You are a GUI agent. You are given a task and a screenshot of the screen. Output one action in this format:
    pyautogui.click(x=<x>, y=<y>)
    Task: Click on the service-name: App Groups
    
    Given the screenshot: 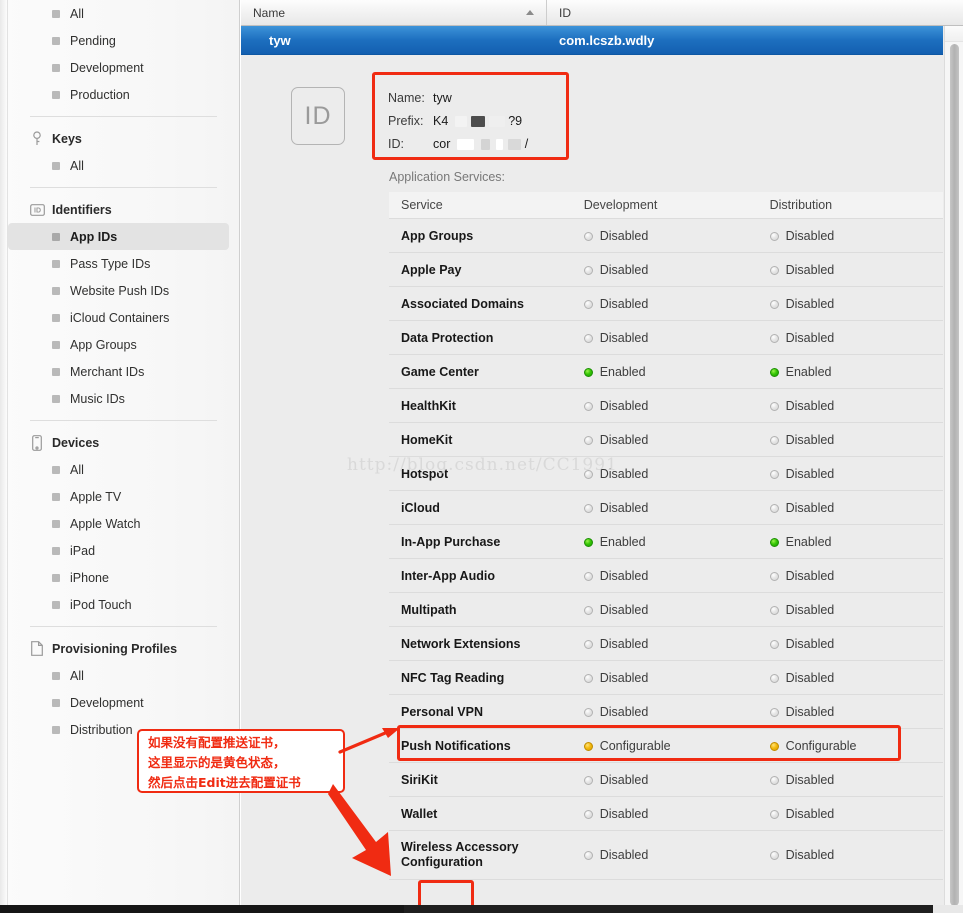 What is the action you would take?
    pyautogui.click(x=480, y=235)
    